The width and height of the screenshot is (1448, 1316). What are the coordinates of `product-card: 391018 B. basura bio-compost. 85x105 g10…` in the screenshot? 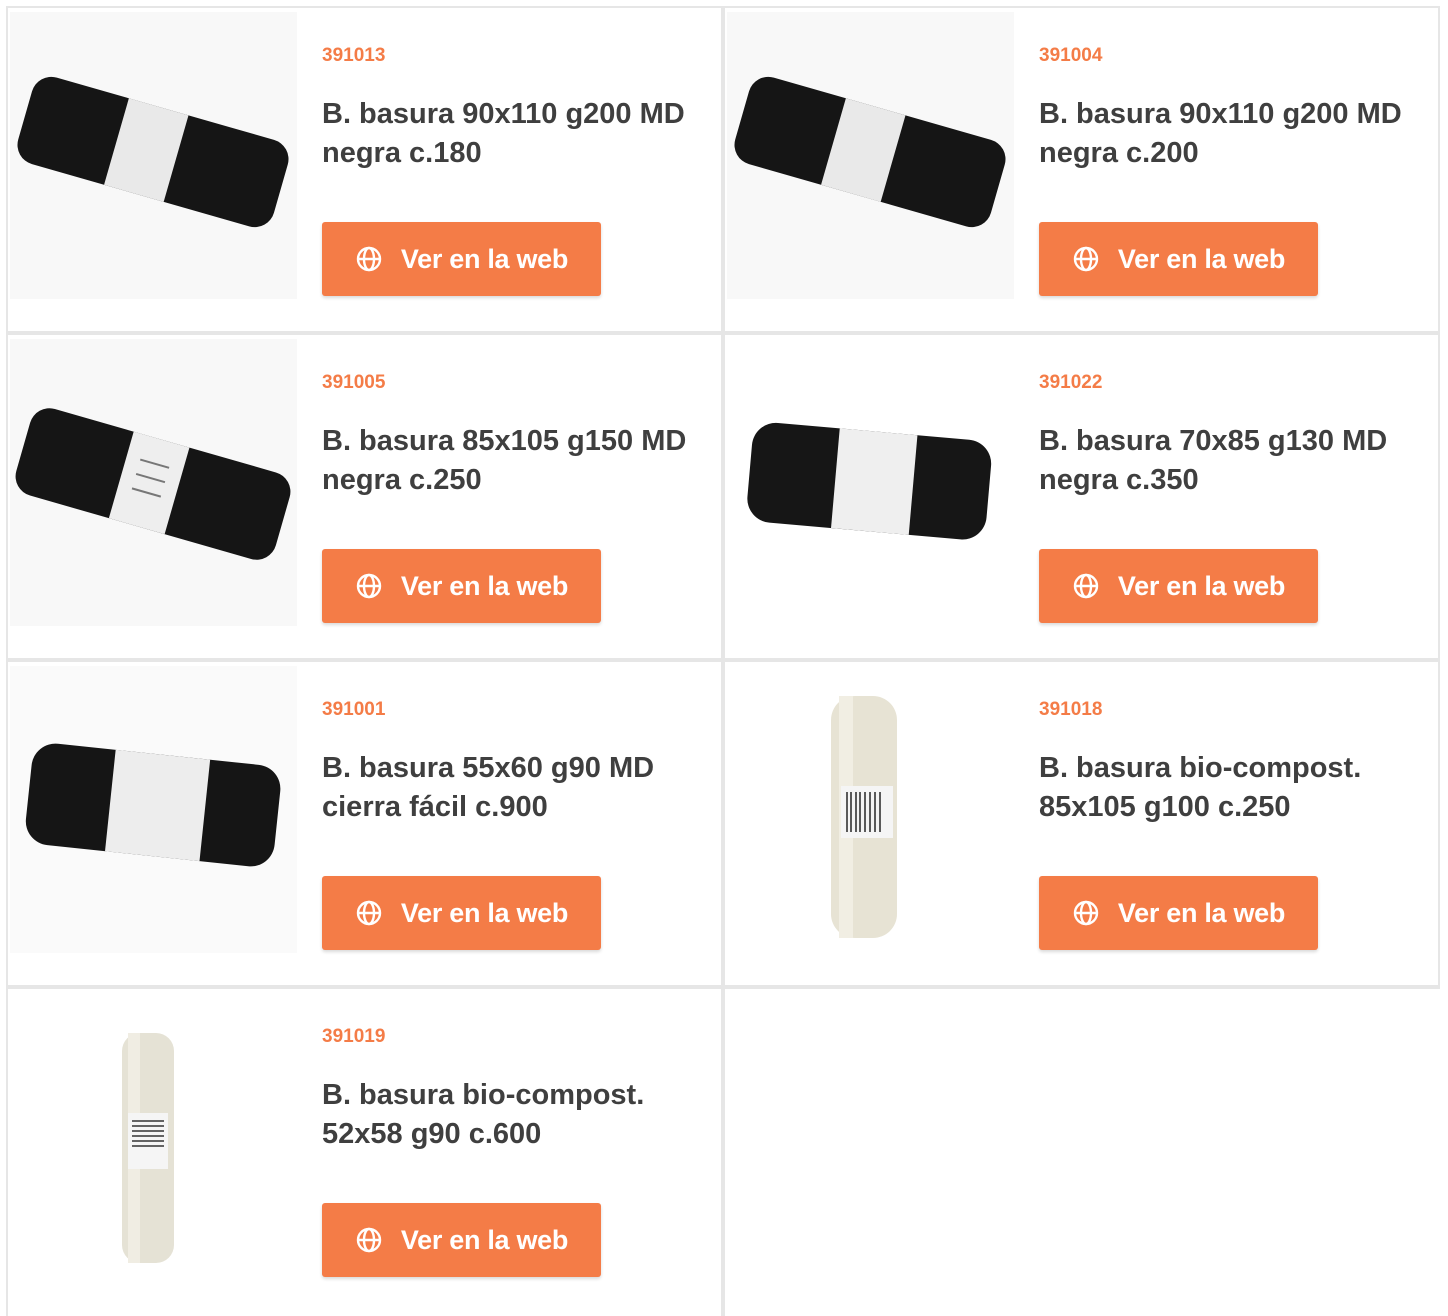 It's located at (1081, 823).